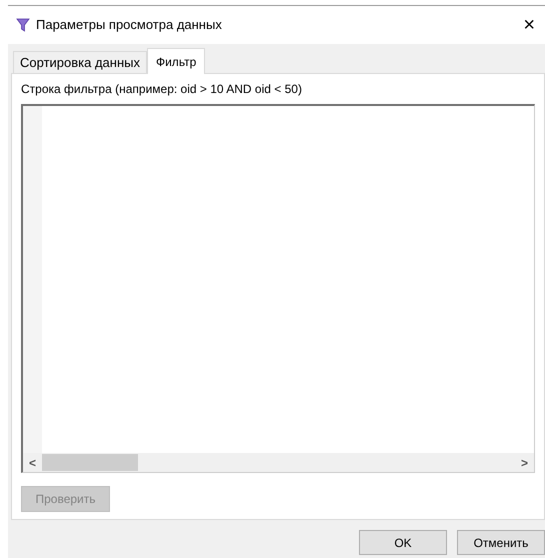 The width and height of the screenshot is (545, 558). Describe the element at coordinates (129, 25) in the screenshot. I see `window-title: Параметры просмотра данных` at that location.